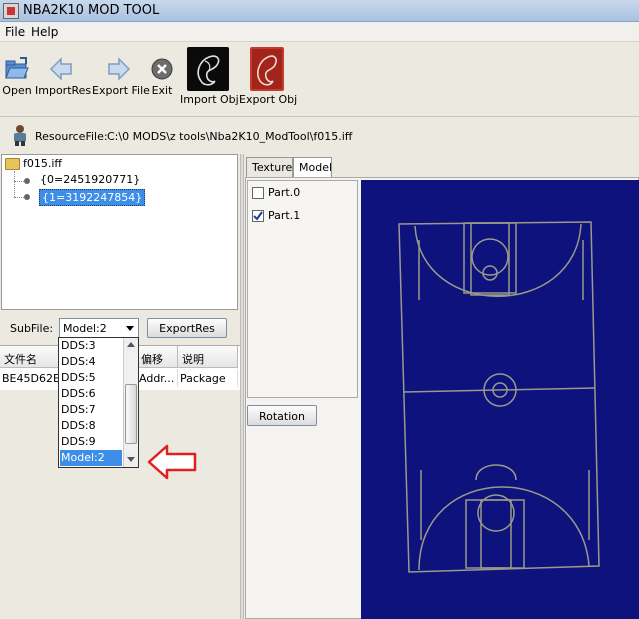 The width and height of the screenshot is (639, 619). Describe the element at coordinates (91, 346) in the screenshot. I see `dropdown-option: DDS:3` at that location.